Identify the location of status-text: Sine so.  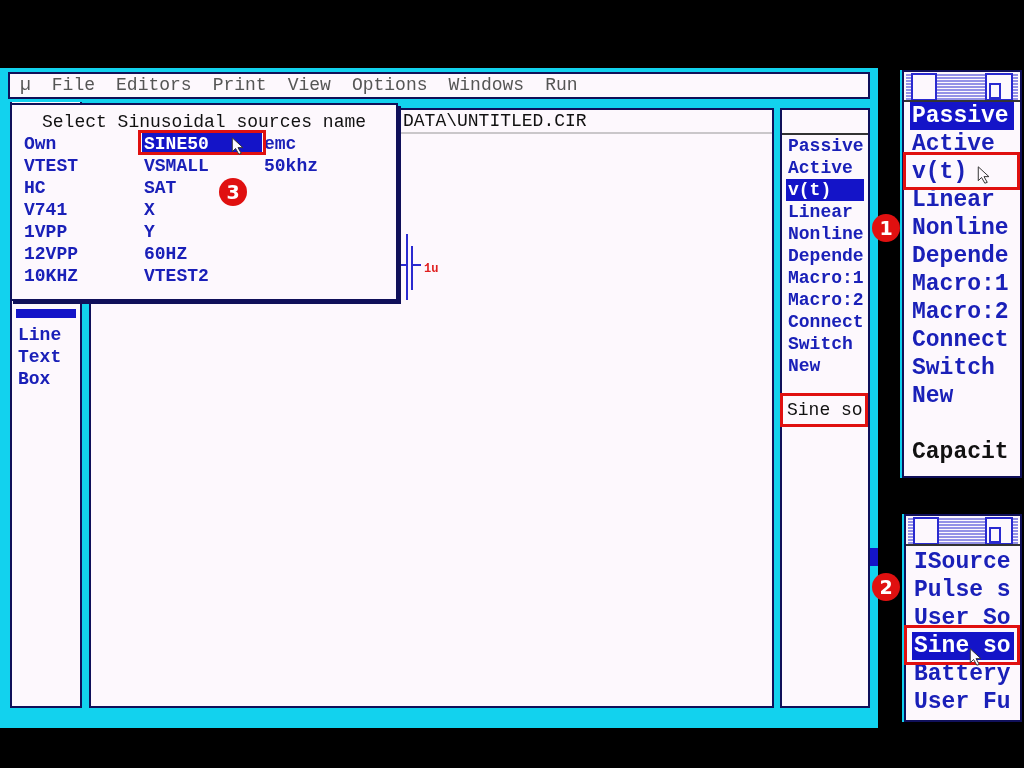
(824, 410).